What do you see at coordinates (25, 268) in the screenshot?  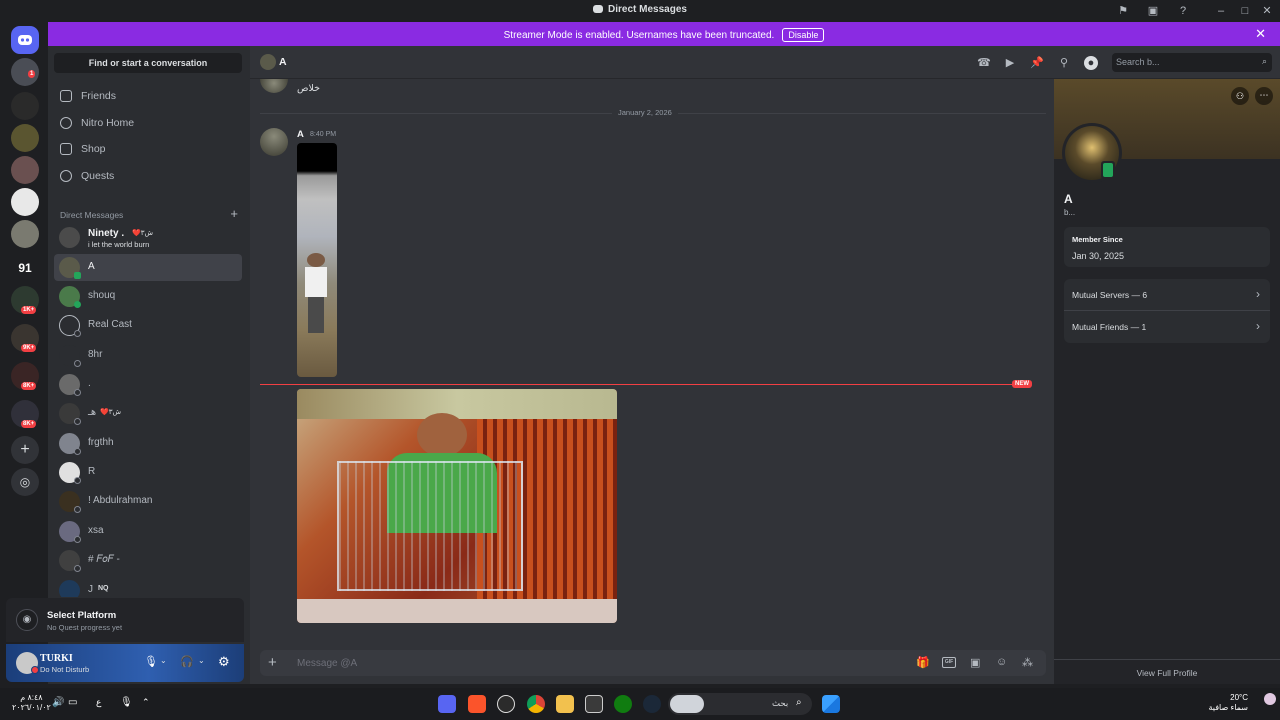 I see `server-icon-7: 91` at bounding box center [25, 268].